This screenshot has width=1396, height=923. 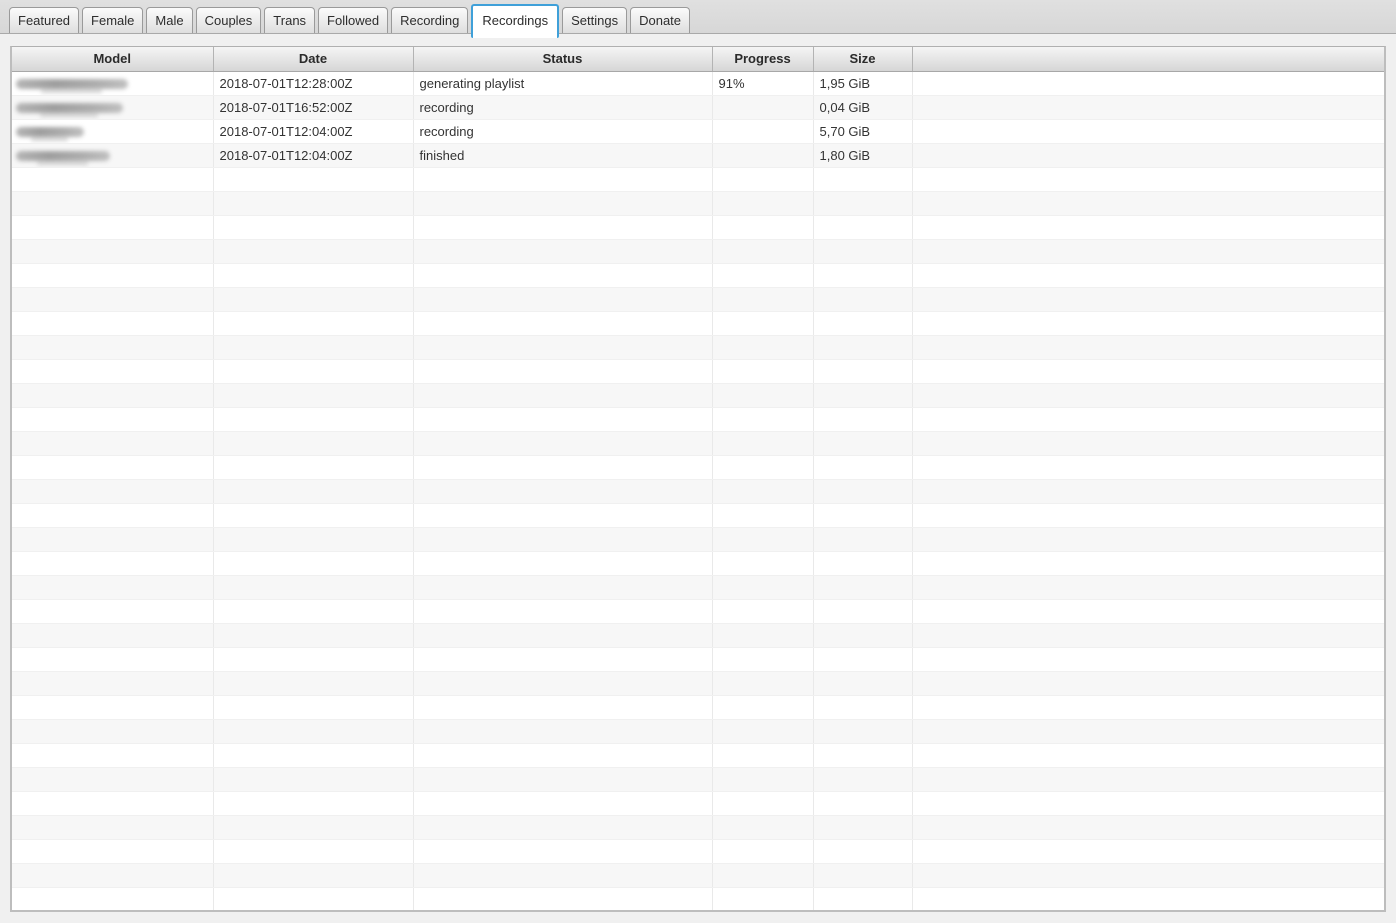 I want to click on tab-featured: Featured, so click(x=44, y=20).